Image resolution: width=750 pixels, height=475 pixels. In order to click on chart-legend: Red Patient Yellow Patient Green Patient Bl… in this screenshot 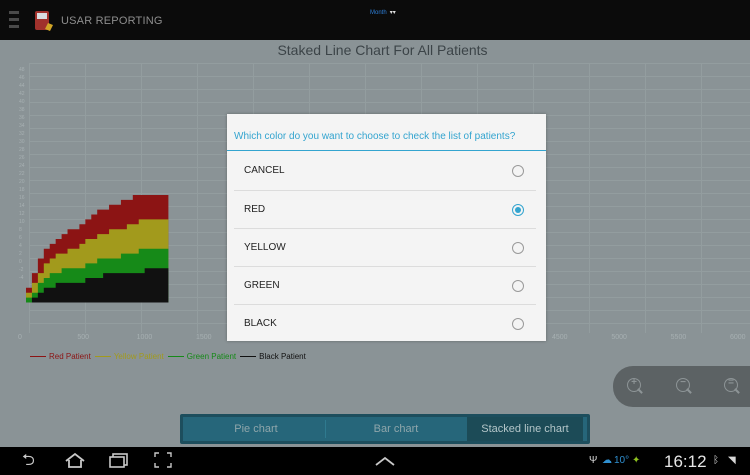, I will do `click(170, 356)`.